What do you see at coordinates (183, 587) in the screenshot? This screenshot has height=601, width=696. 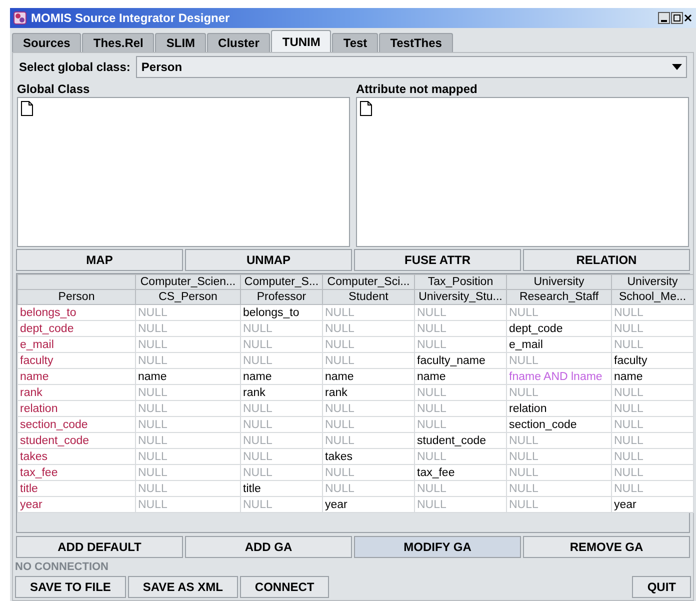 I see `action-button: SAVE AS XML` at bounding box center [183, 587].